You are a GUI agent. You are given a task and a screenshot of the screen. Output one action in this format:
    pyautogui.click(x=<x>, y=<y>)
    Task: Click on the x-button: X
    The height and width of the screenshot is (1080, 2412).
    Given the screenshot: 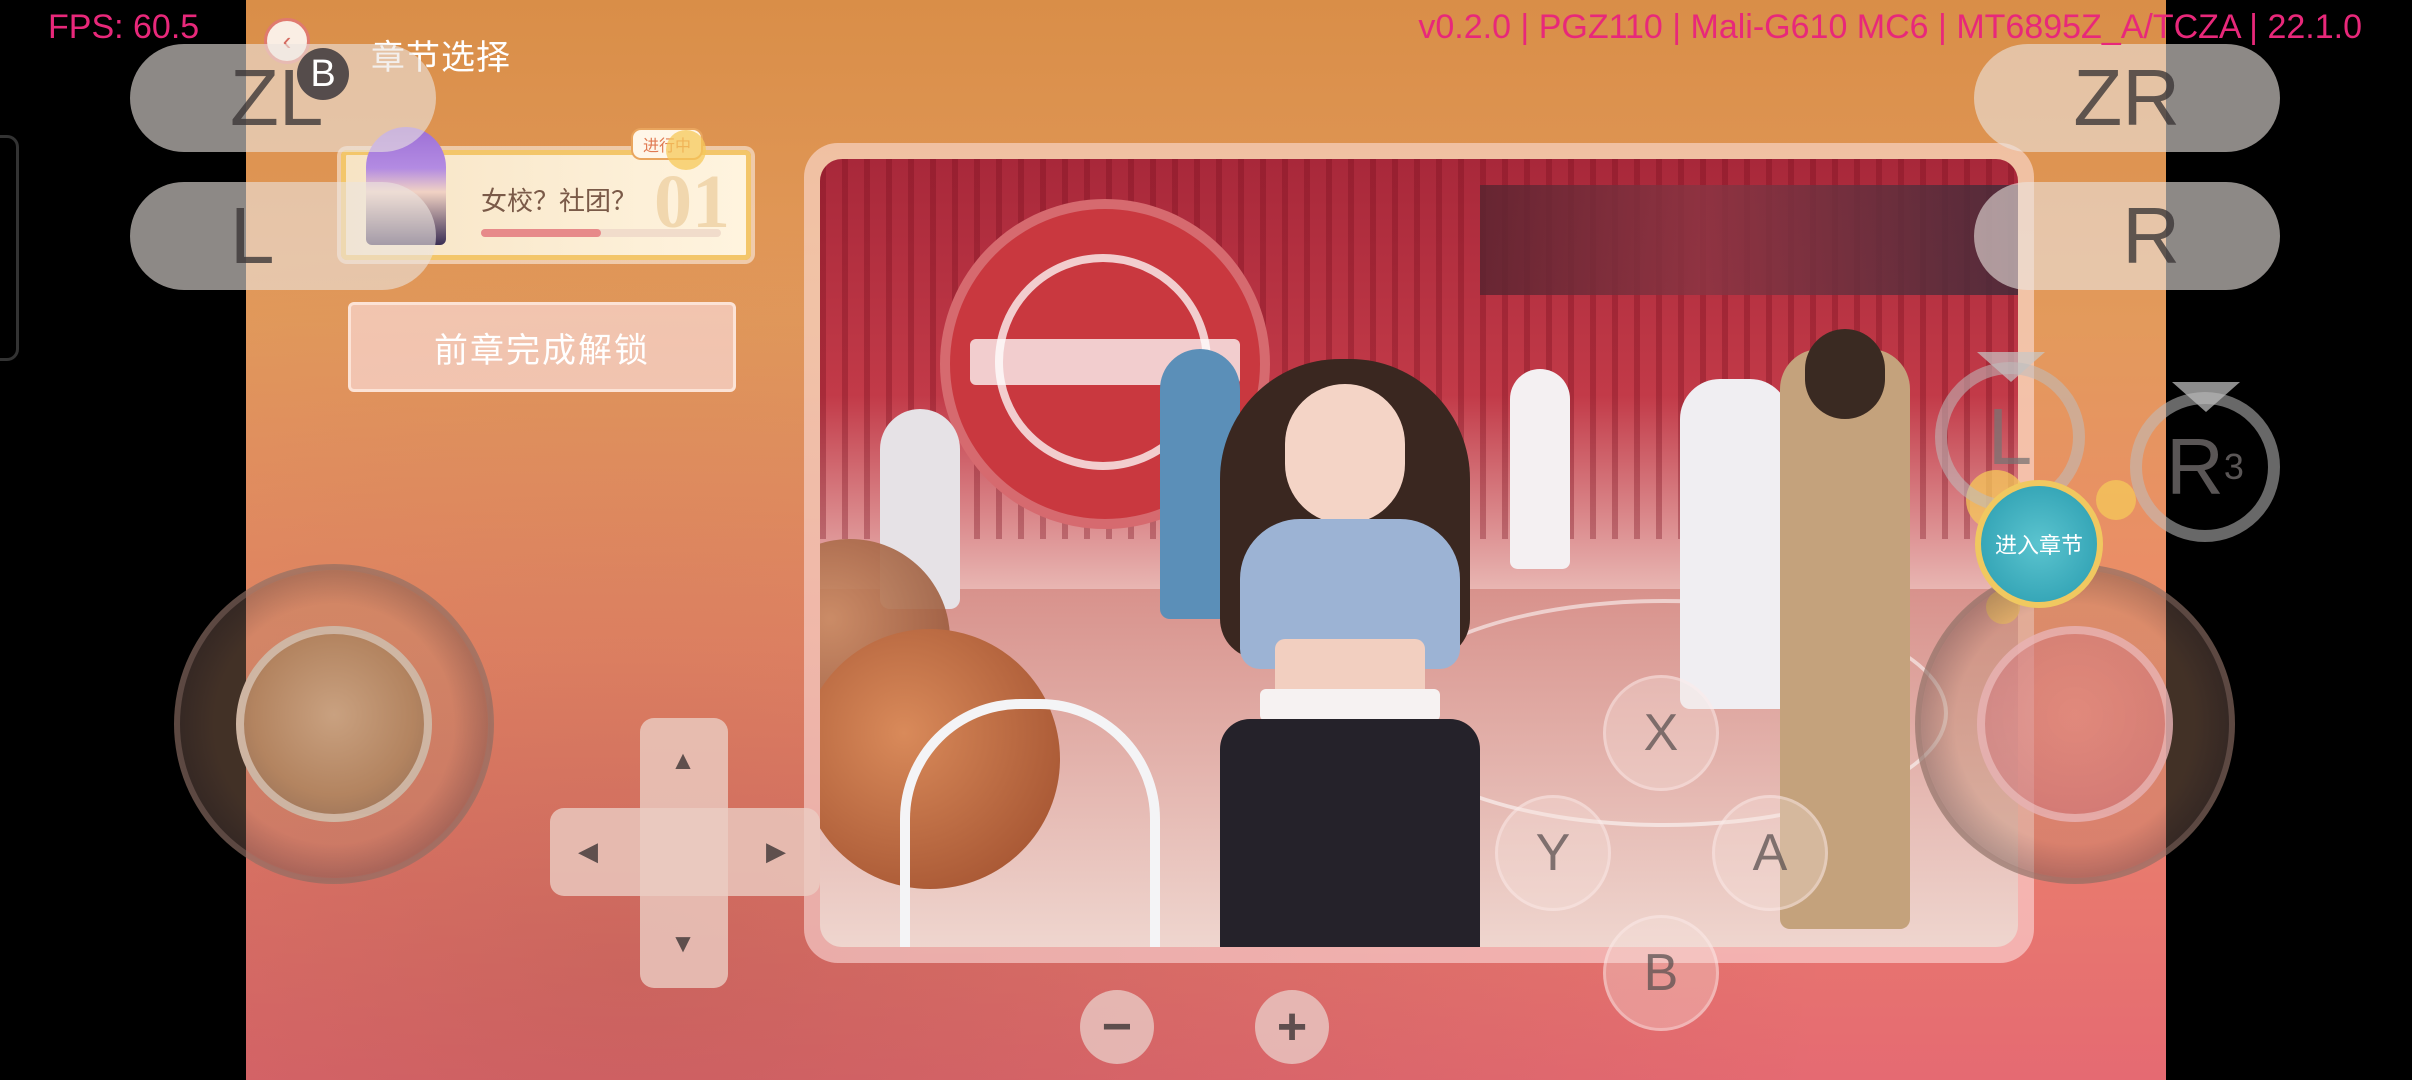 What is the action you would take?
    pyautogui.click(x=1661, y=733)
    